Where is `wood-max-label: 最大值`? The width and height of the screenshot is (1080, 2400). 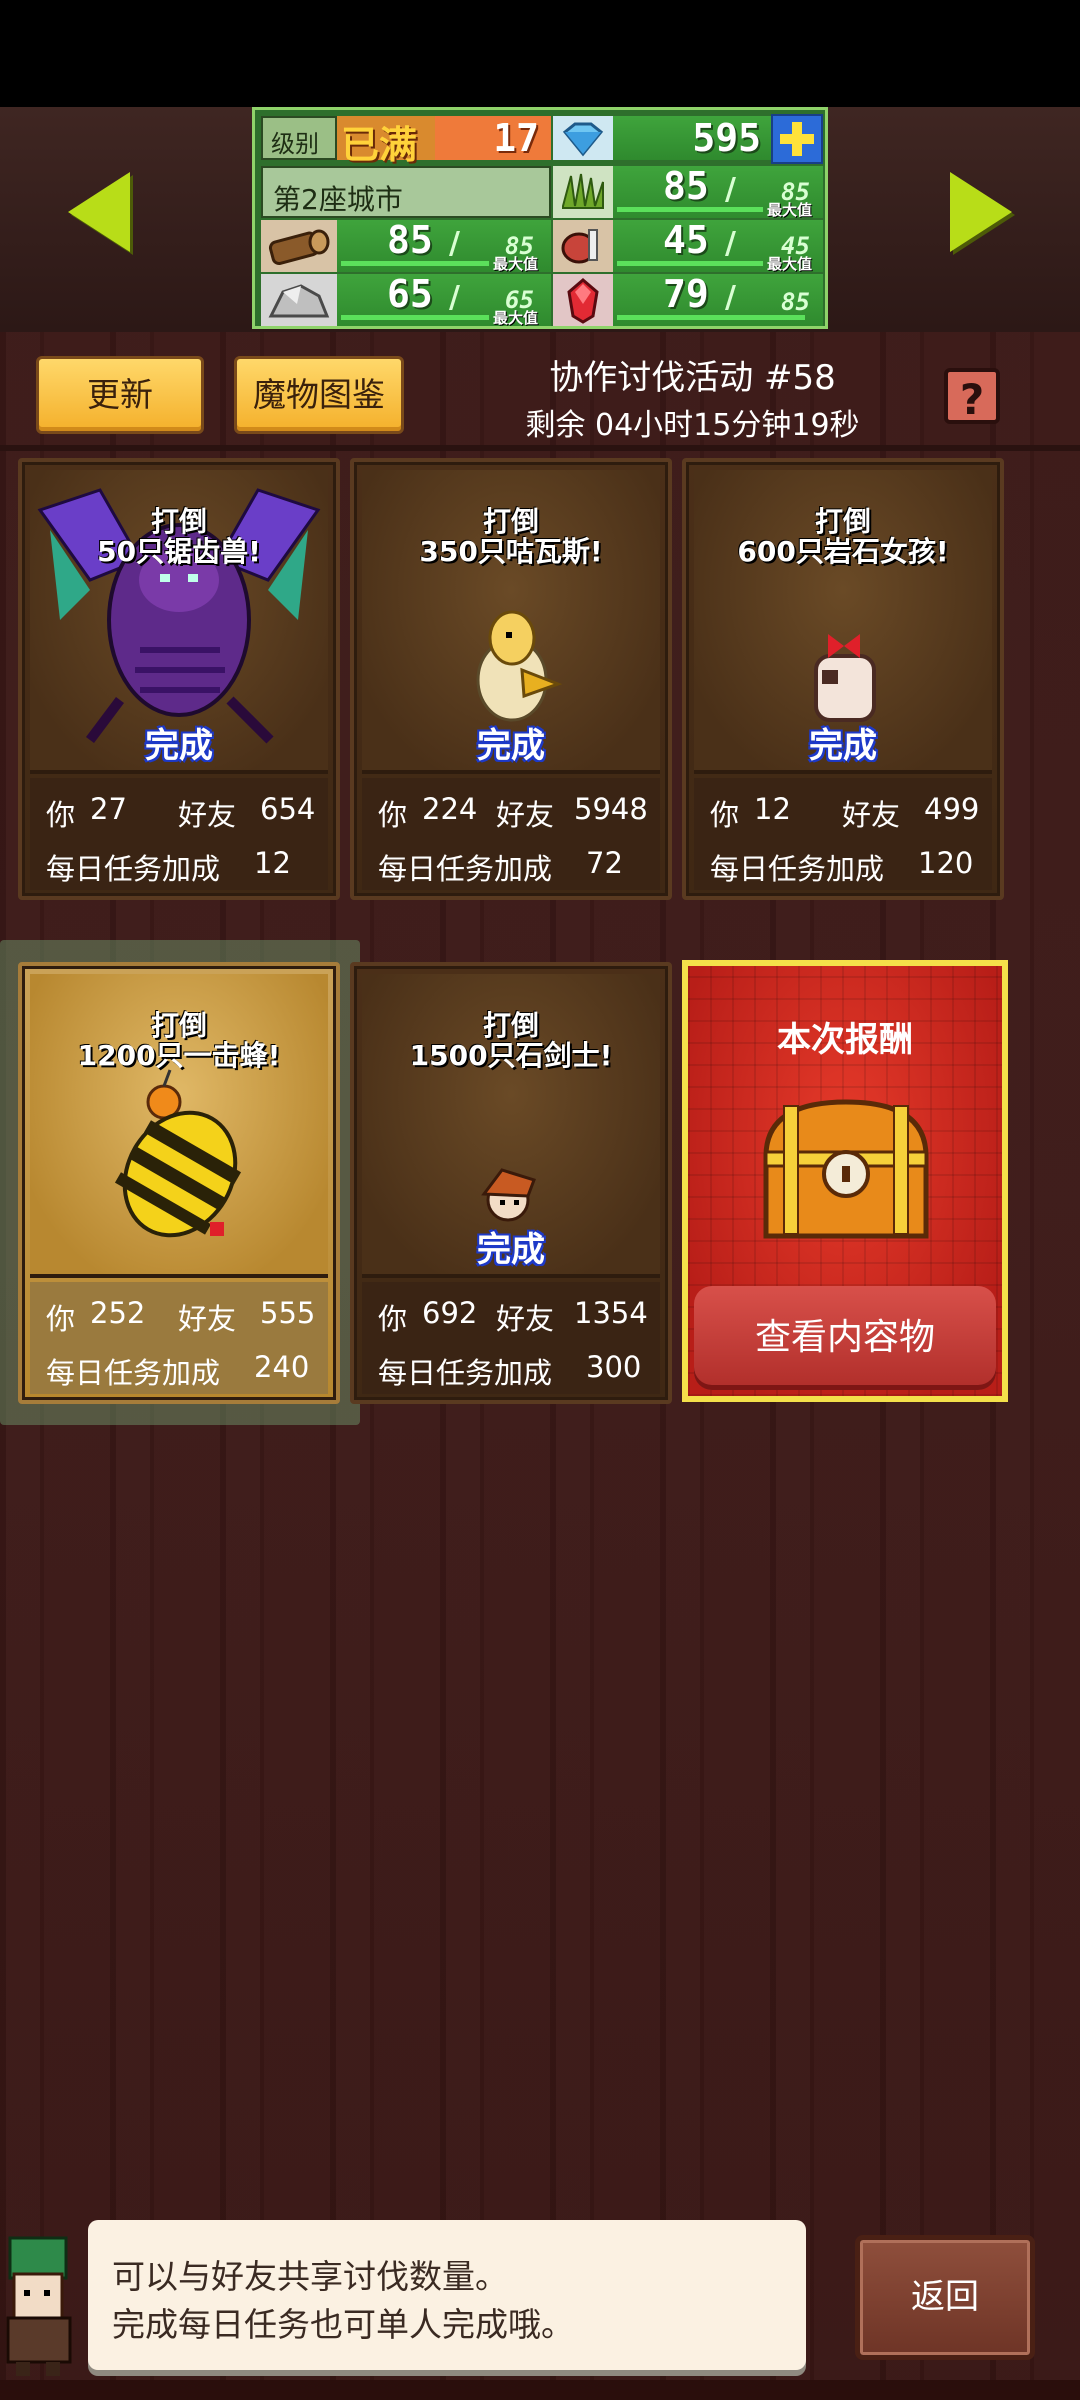 wood-max-label: 最大值 is located at coordinates (516, 264).